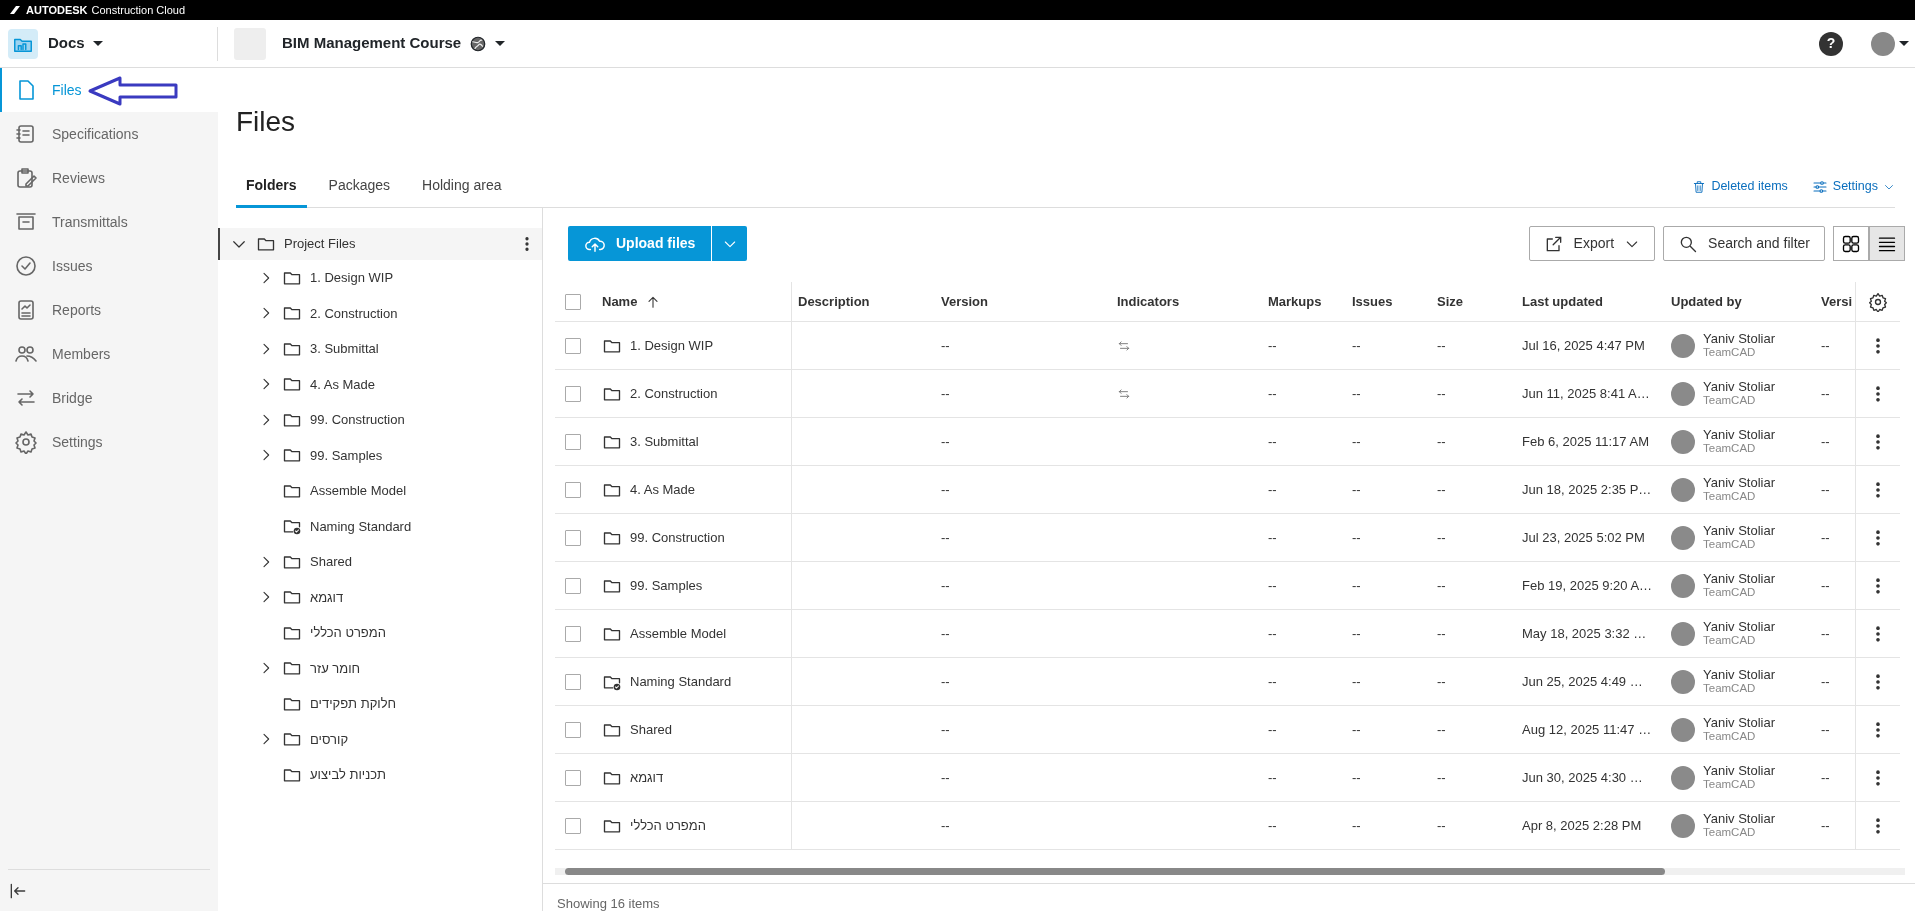  Describe the element at coordinates (109, 354) in the screenshot. I see `sidebar-item: Members` at that location.